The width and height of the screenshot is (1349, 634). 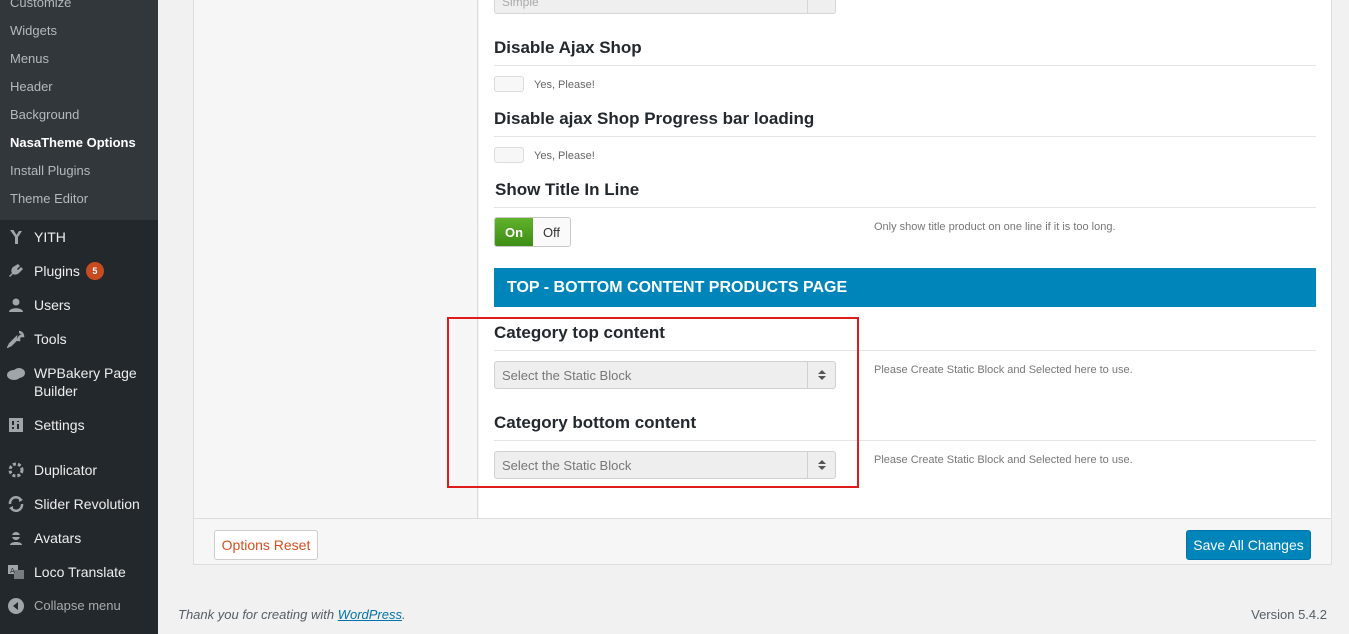 I want to click on menu-label: Users, so click(x=52, y=305).